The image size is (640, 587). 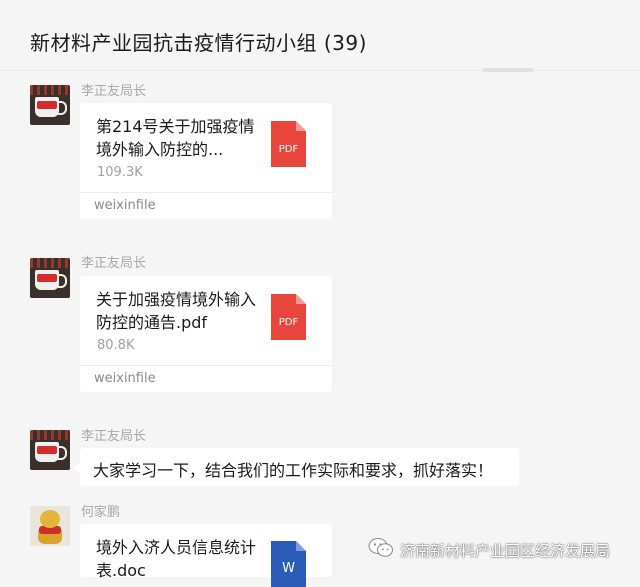 I want to click on file-name: 关于加强疫情境外输入防控的通告.pdf, so click(x=176, y=311).